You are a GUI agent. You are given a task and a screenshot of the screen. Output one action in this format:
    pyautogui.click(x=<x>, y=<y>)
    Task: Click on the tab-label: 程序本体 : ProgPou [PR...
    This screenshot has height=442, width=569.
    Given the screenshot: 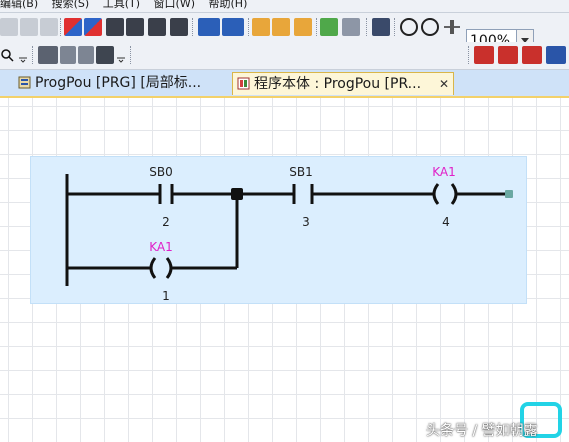 What is the action you would take?
    pyautogui.click(x=338, y=84)
    